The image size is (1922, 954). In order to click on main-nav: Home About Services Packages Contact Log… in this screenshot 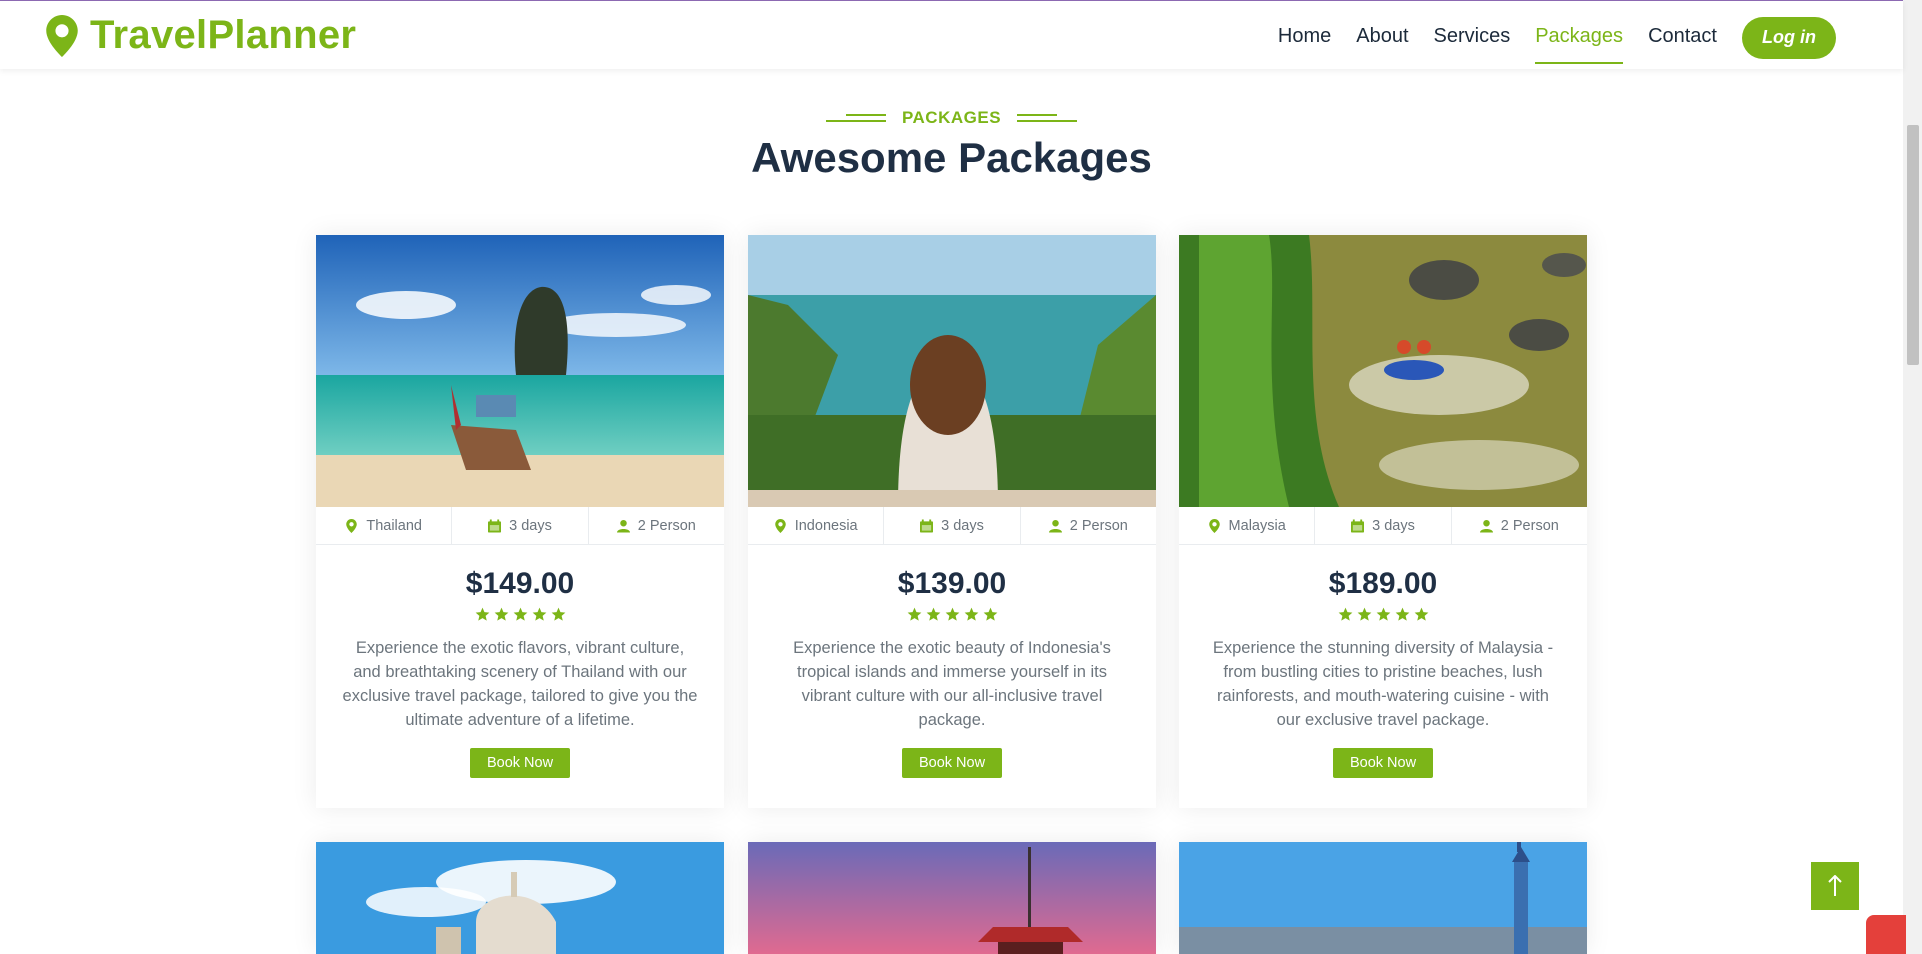, I will do `click(1557, 40)`.